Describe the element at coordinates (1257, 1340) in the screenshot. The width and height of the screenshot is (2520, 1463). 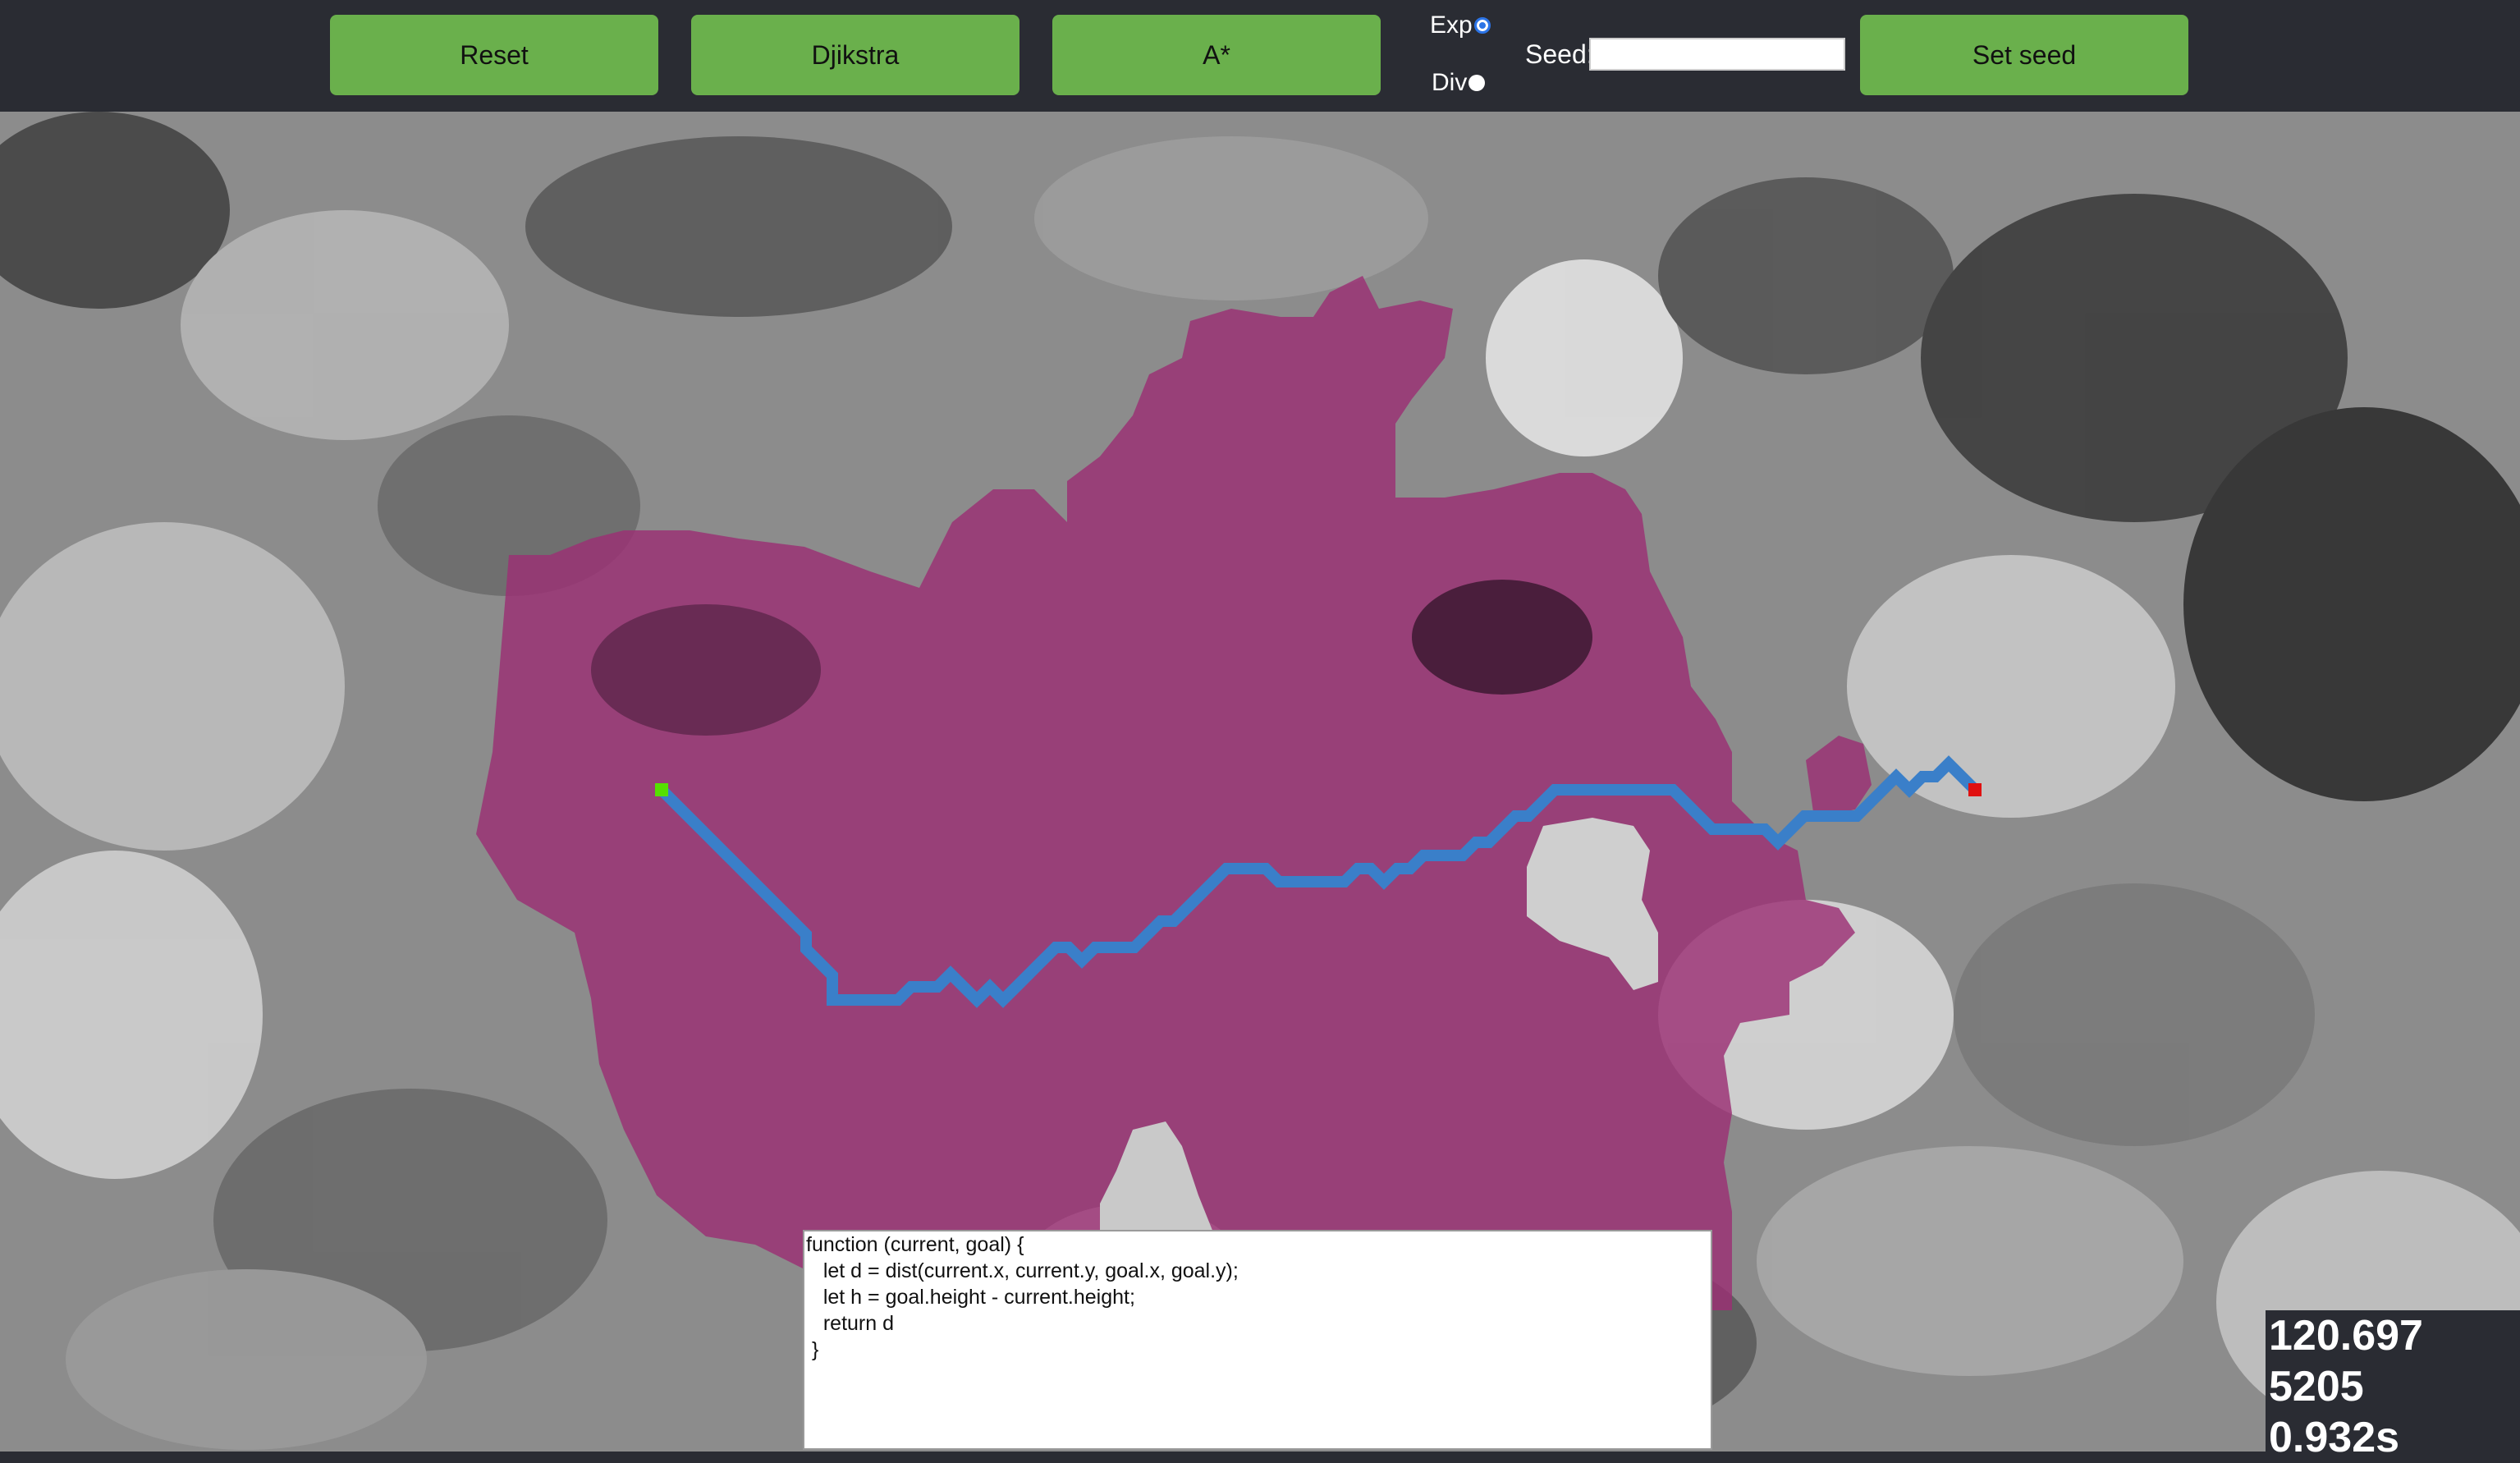
I see `heuristic-code-editor` at that location.